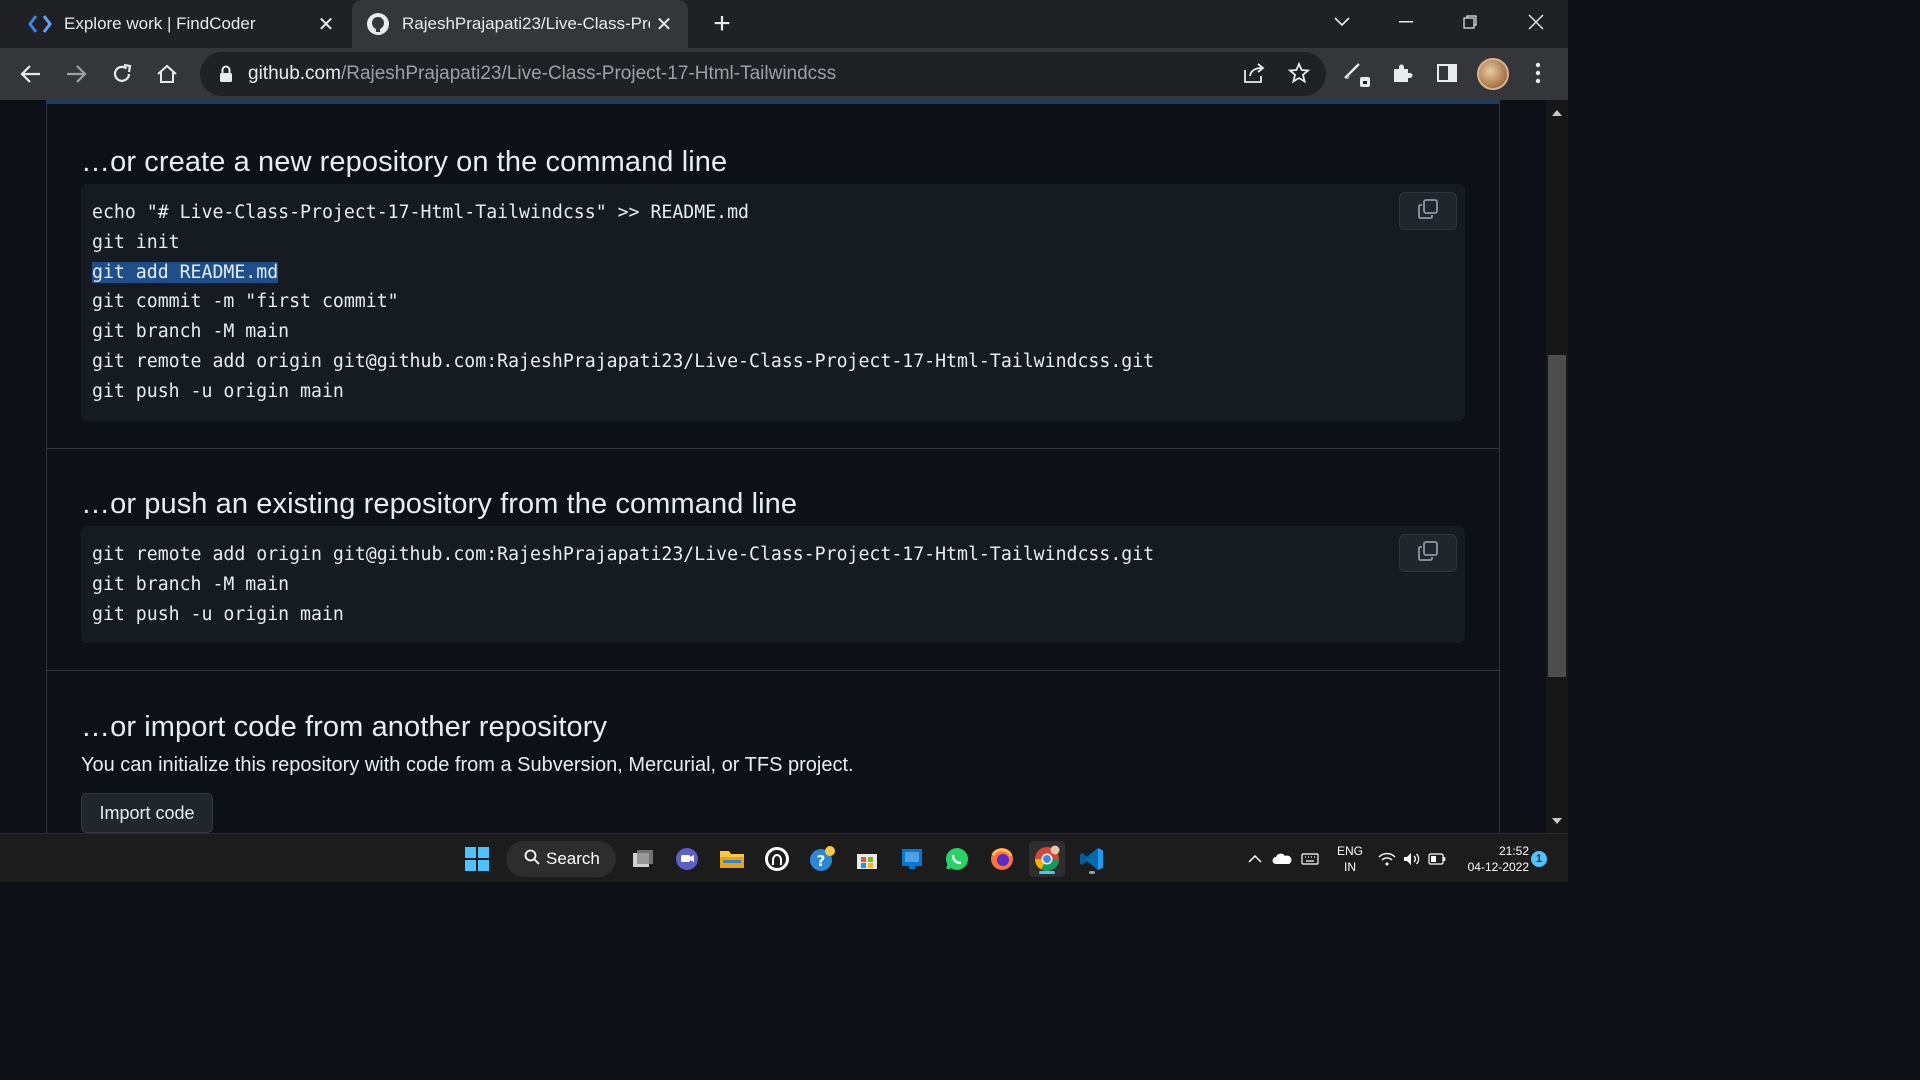 This screenshot has width=1920, height=1080. Describe the element at coordinates (1470, 22) in the screenshot. I see `restore-icon` at that location.